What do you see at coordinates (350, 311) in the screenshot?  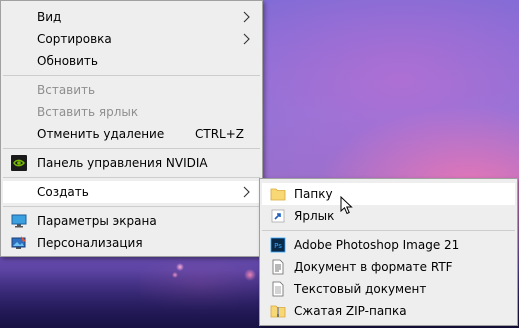 I see `submenu-item-zip-label: Сжатая ZIP-папка` at bounding box center [350, 311].